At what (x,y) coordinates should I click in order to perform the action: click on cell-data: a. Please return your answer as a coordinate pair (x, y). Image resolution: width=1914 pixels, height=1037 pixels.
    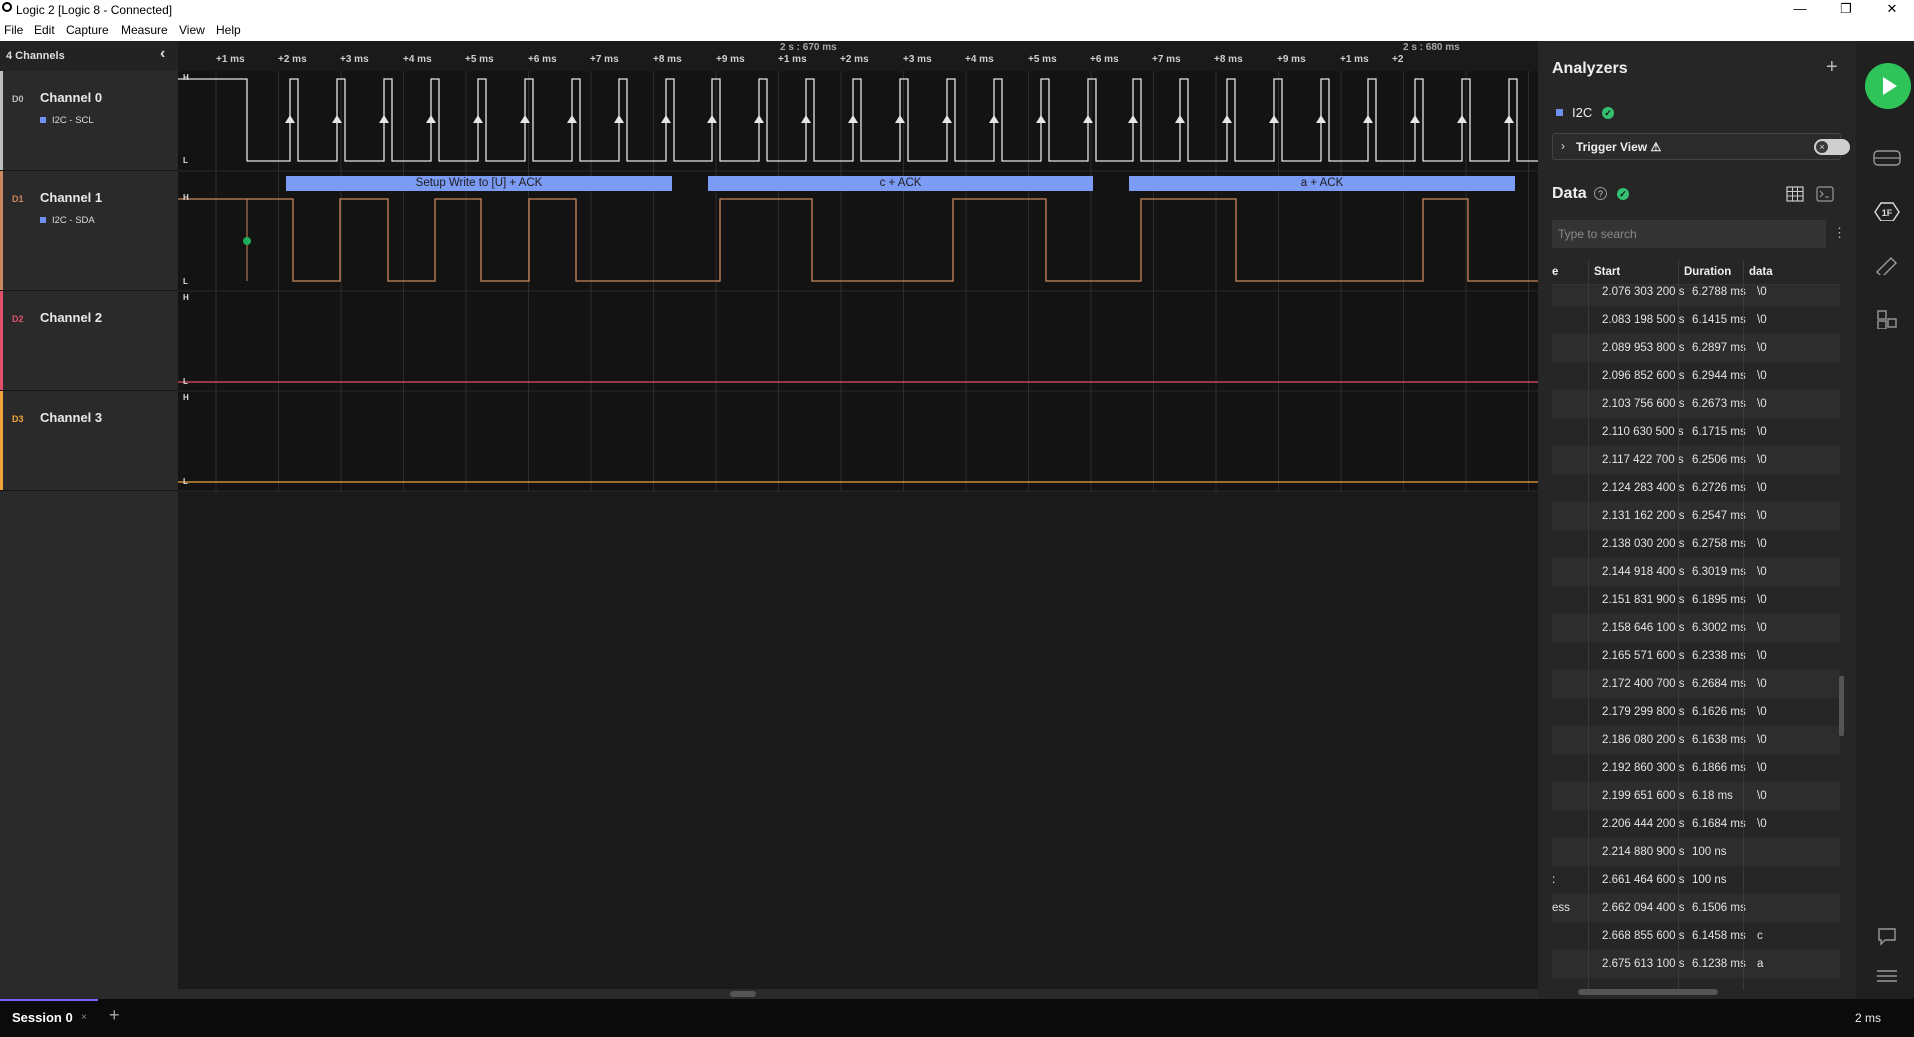
    Looking at the image, I should click on (1760, 964).